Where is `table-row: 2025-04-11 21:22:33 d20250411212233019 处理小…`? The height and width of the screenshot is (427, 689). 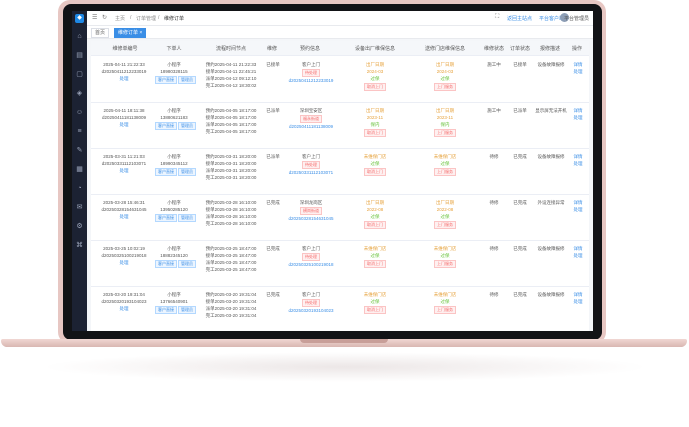 table-row: 2025-04-11 21:22:33 d20250411212233019 处理小… is located at coordinates (340, 79).